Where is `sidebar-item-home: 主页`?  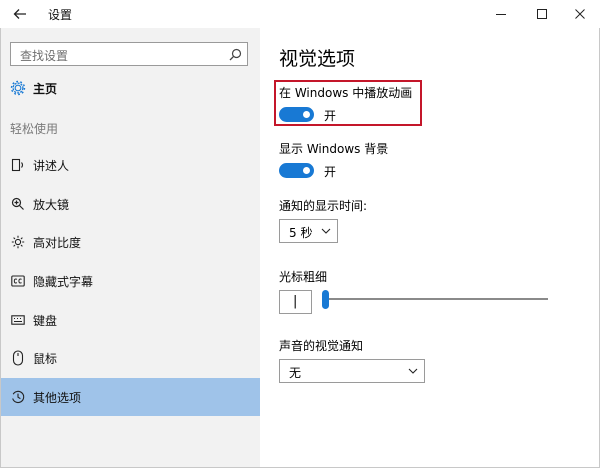 sidebar-item-home: 主页 is located at coordinates (130, 88).